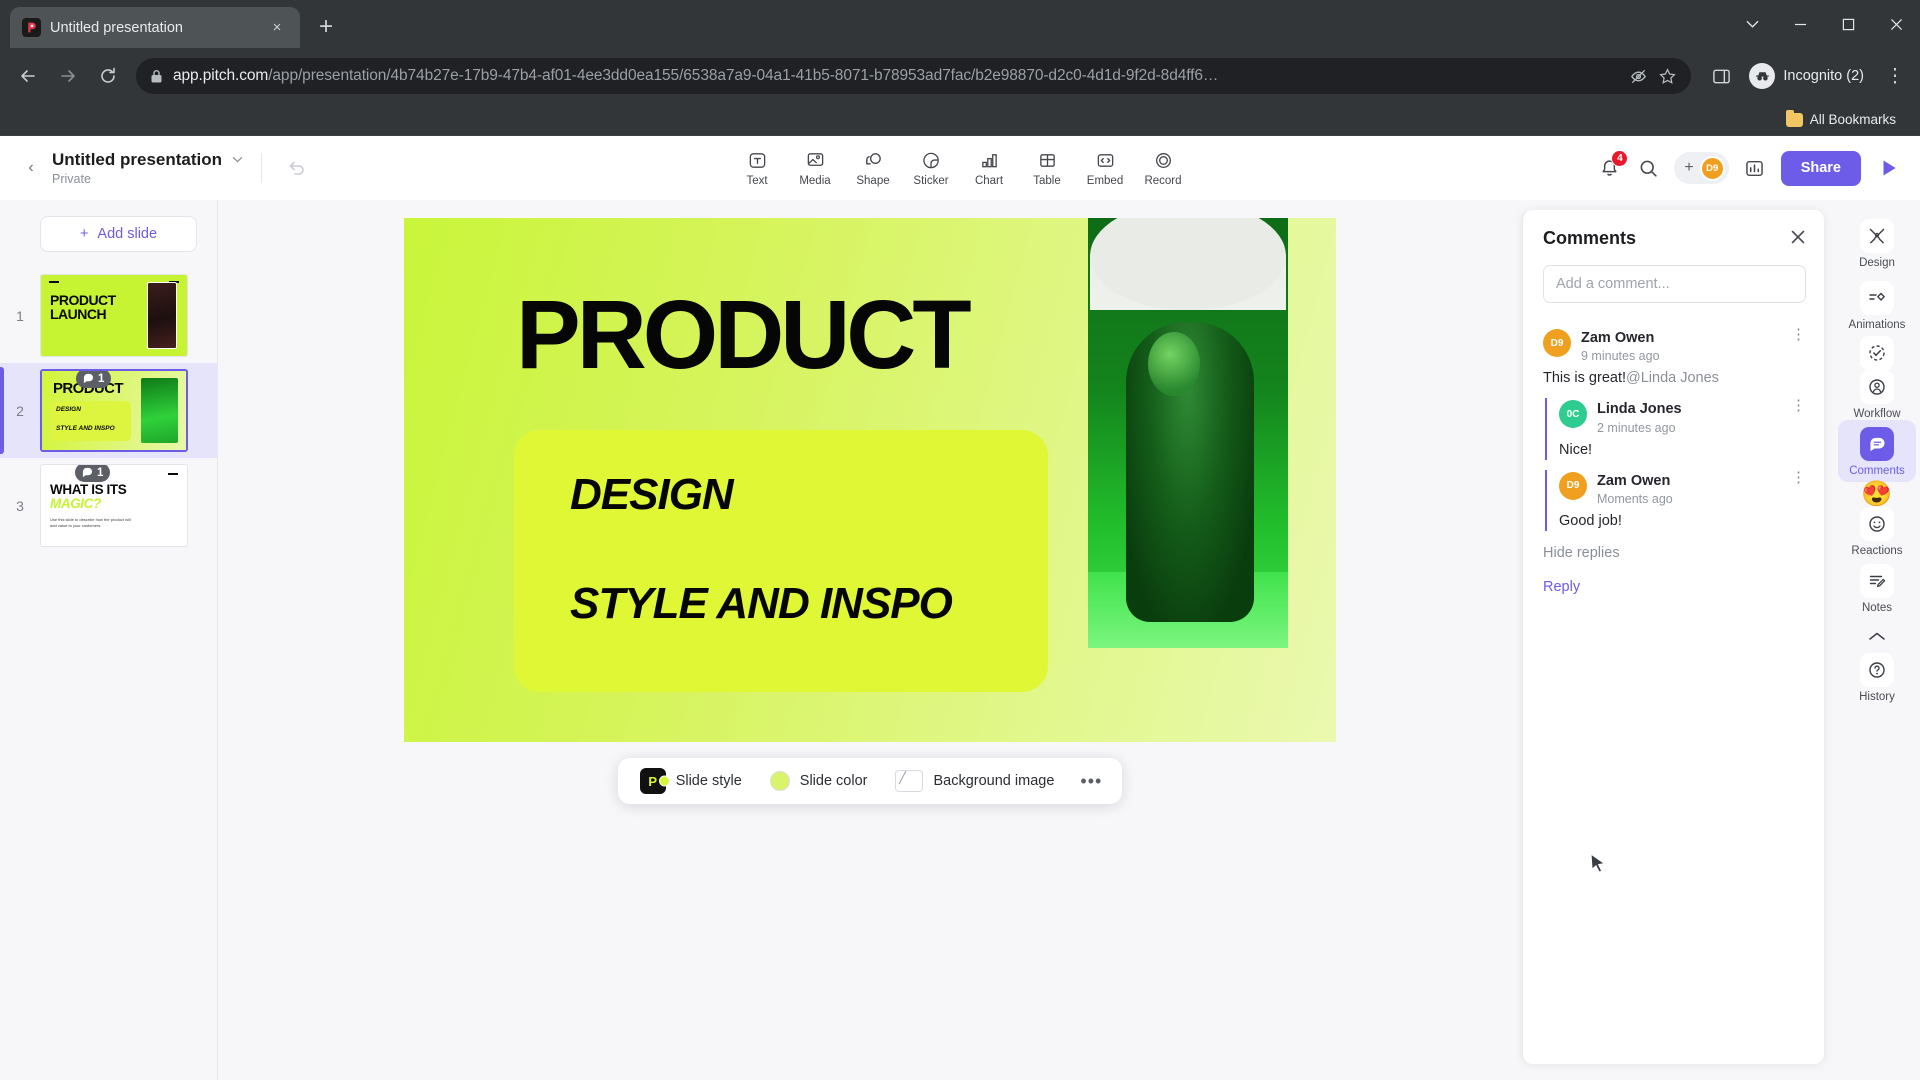 The height and width of the screenshot is (1080, 1920). I want to click on help-icon, so click(1877, 670).